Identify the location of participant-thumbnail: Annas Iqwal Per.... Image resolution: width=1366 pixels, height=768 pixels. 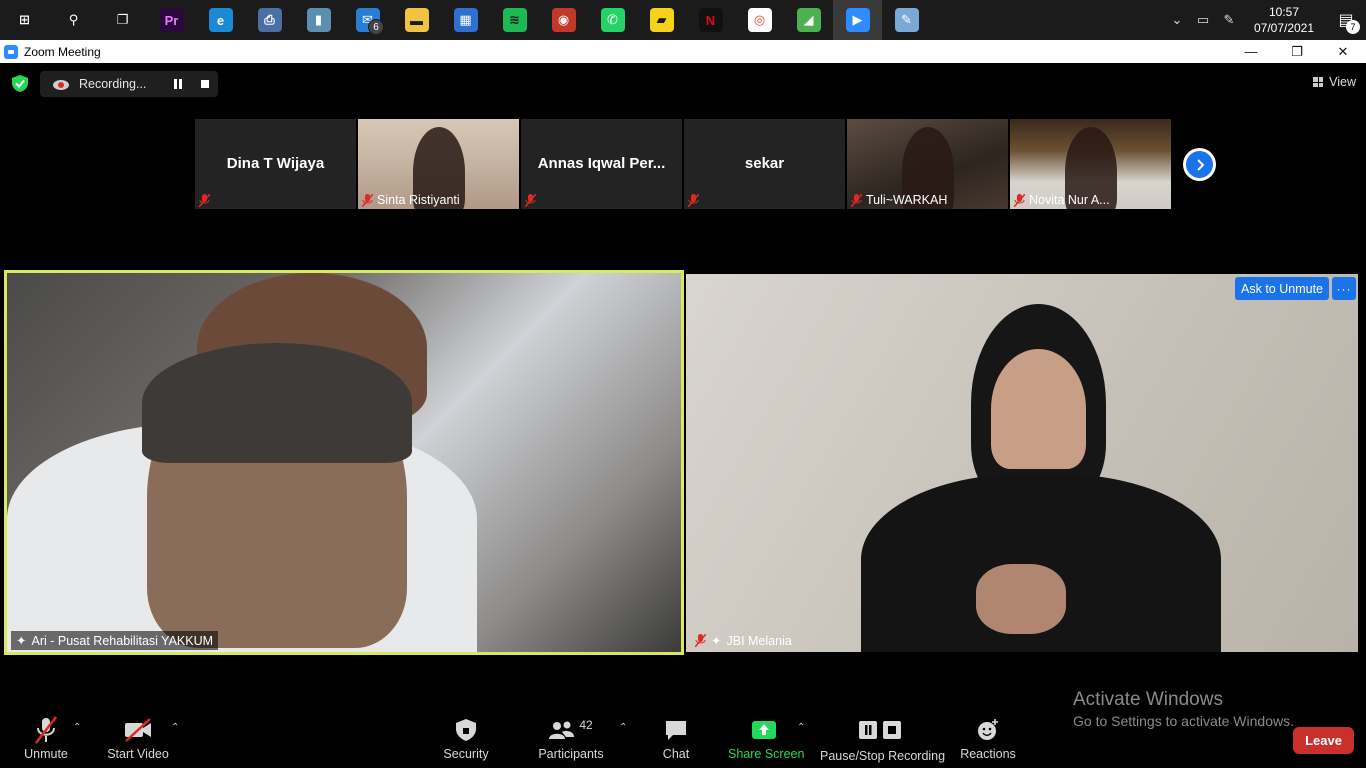
(601, 164).